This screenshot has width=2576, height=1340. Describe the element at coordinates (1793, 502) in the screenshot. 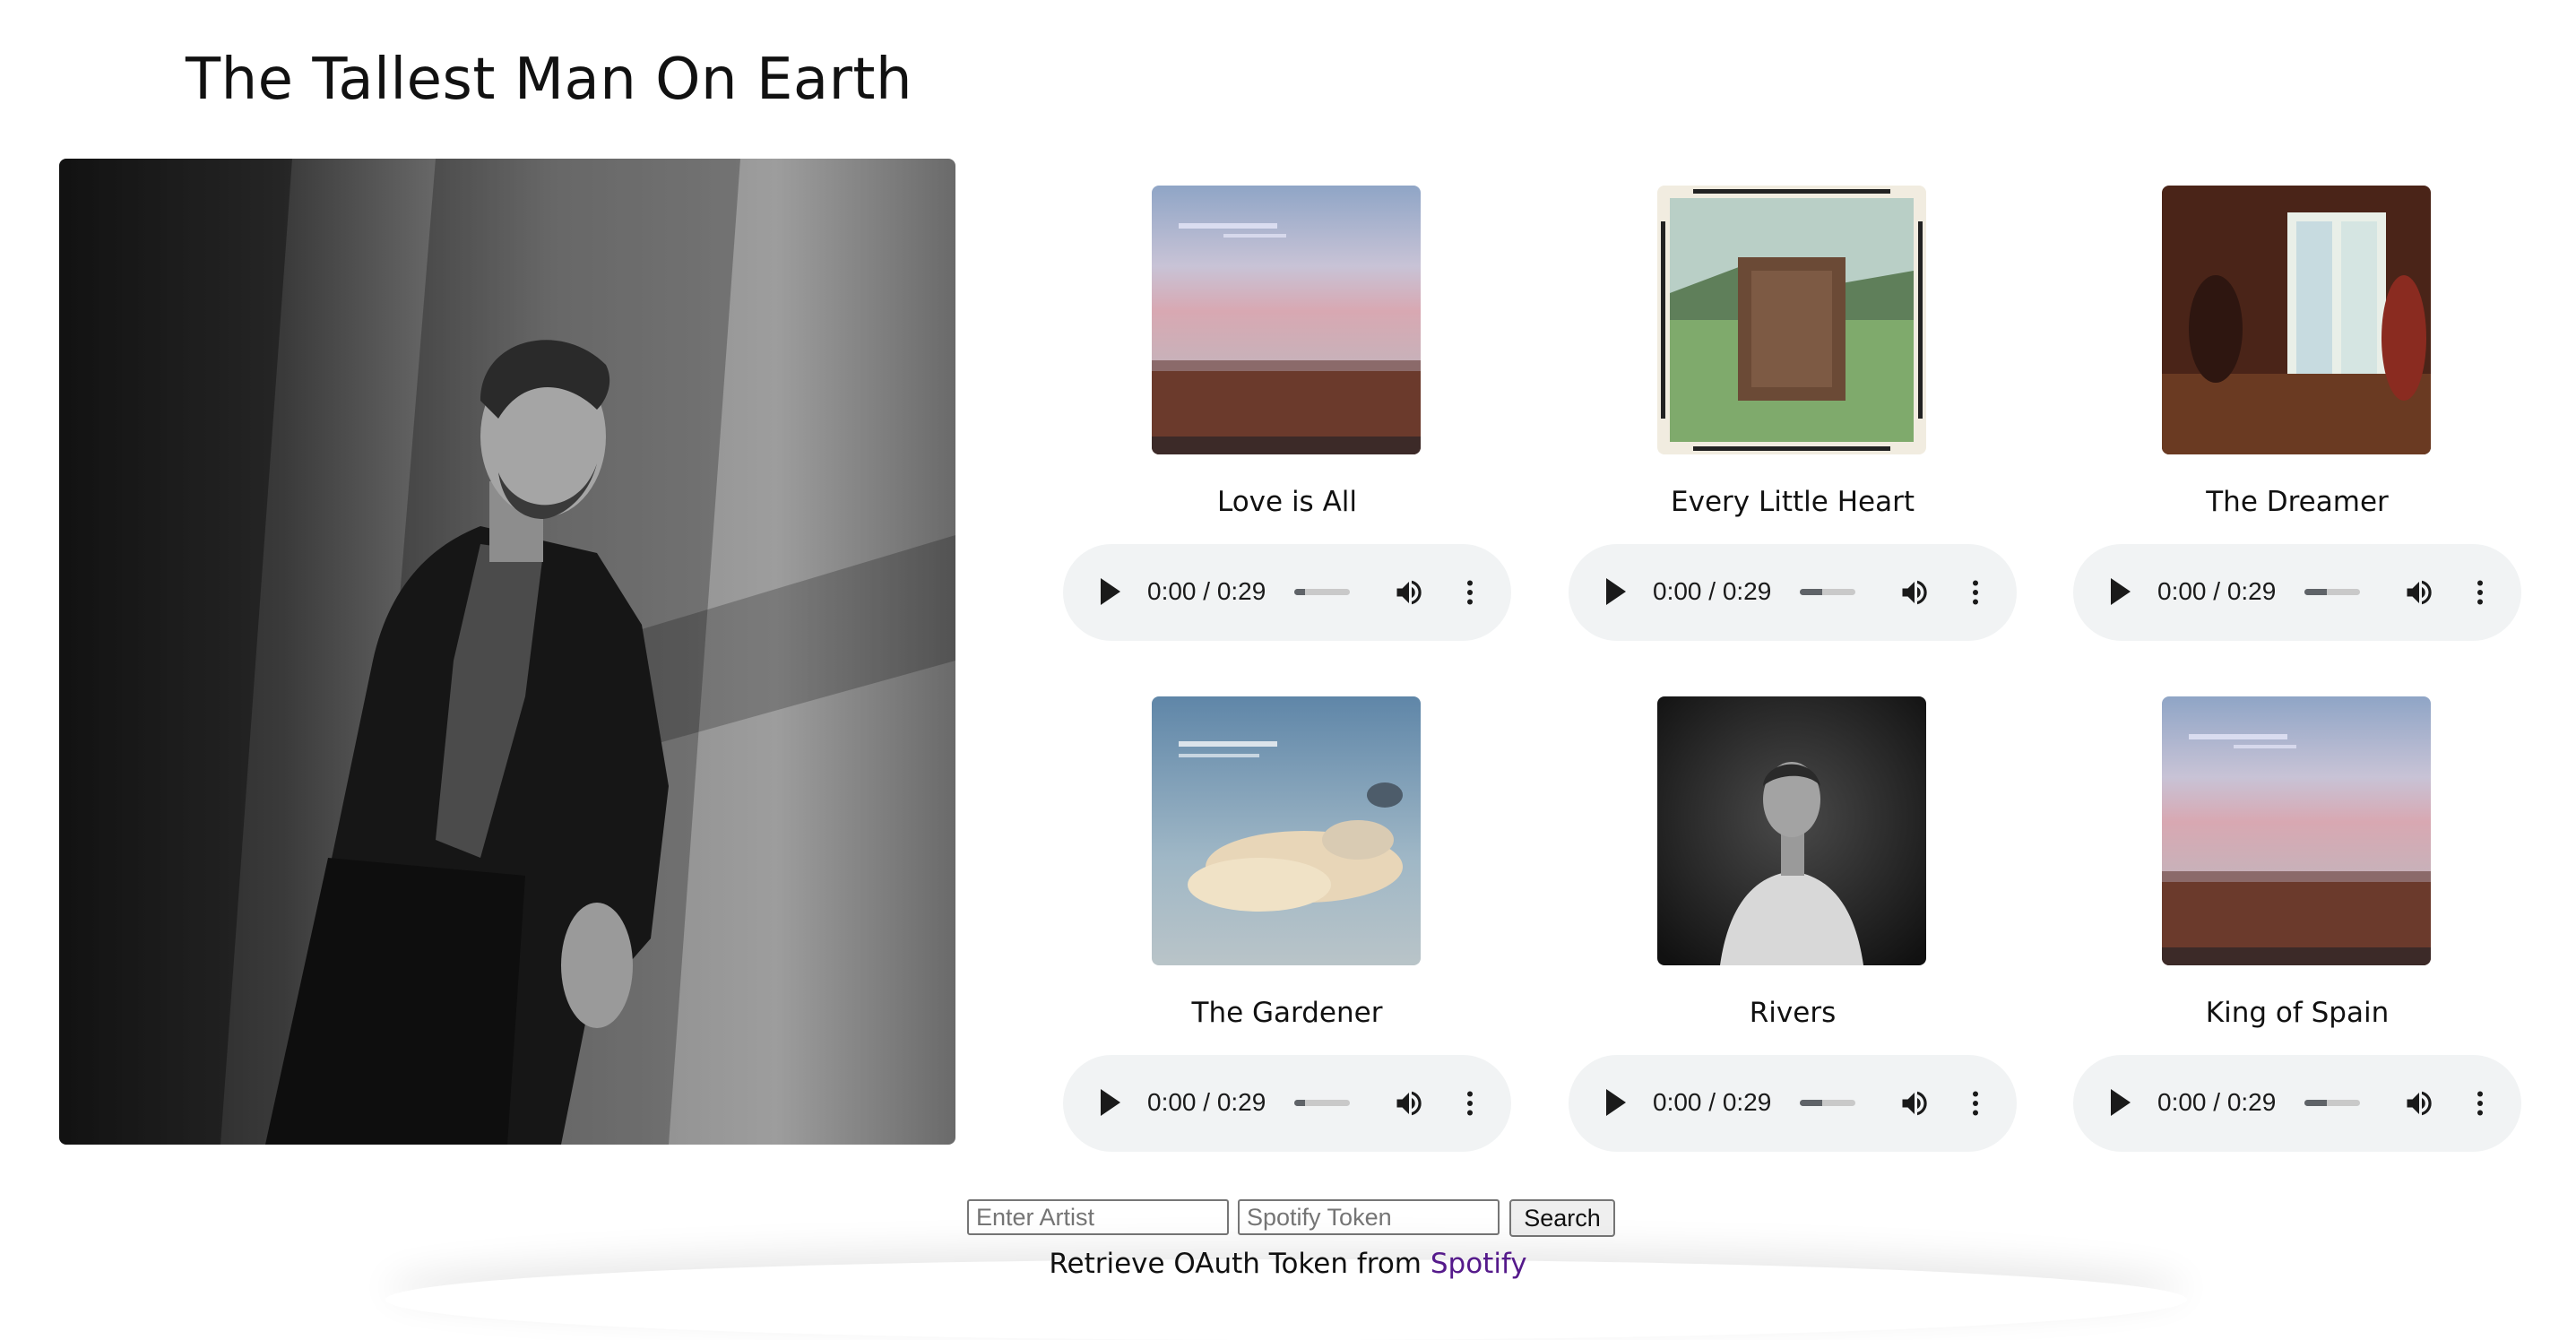

I see `track-title: Every Little Heart` at that location.